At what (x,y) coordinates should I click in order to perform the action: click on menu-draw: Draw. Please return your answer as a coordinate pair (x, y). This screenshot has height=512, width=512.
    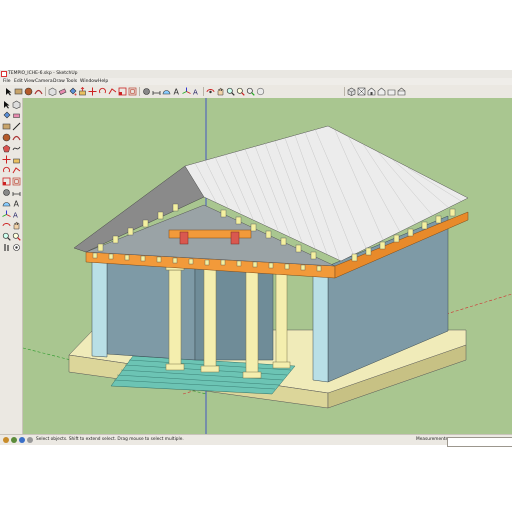
    Looking at the image, I should click on (59, 81).